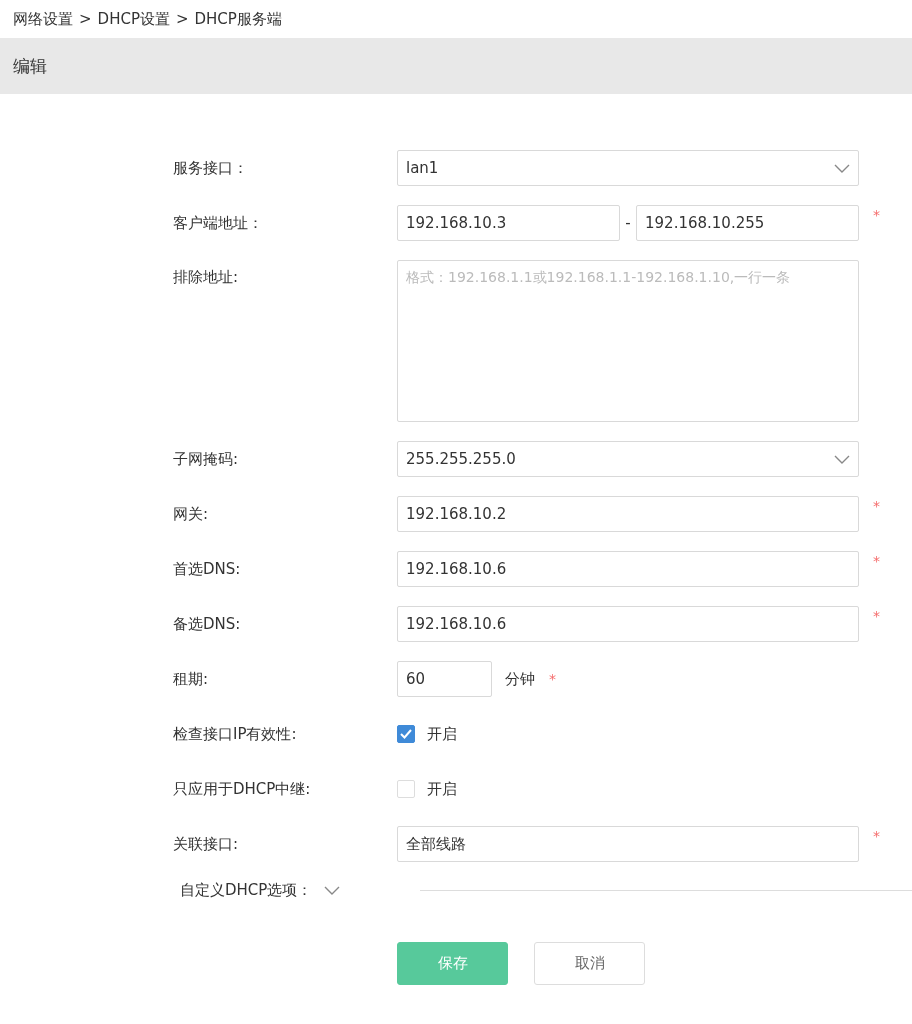 The image size is (912, 1024). Describe the element at coordinates (444, 679) in the screenshot. I see `input-field: 60` at that location.